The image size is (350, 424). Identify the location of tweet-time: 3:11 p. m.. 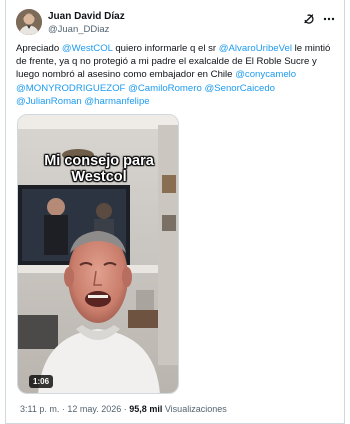
(39, 409).